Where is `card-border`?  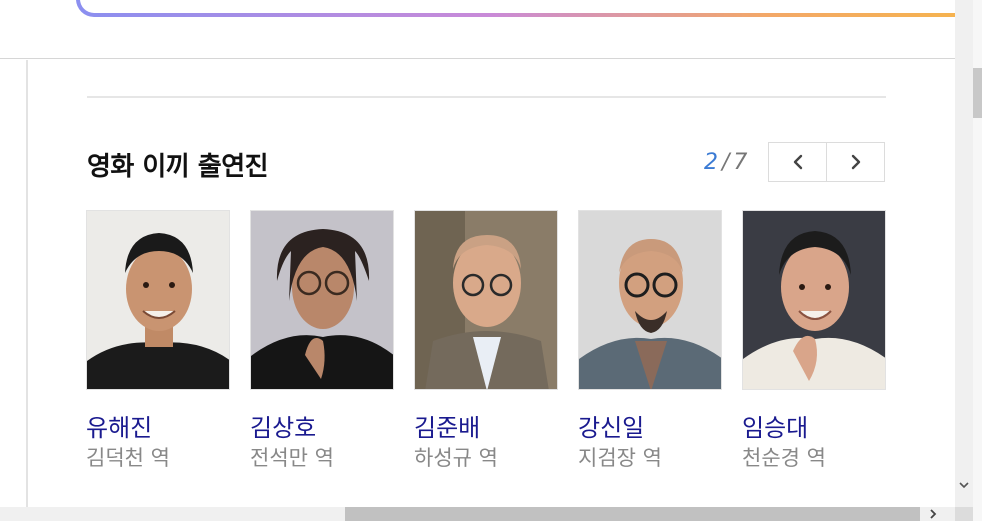 card-border is located at coordinates (27, 283).